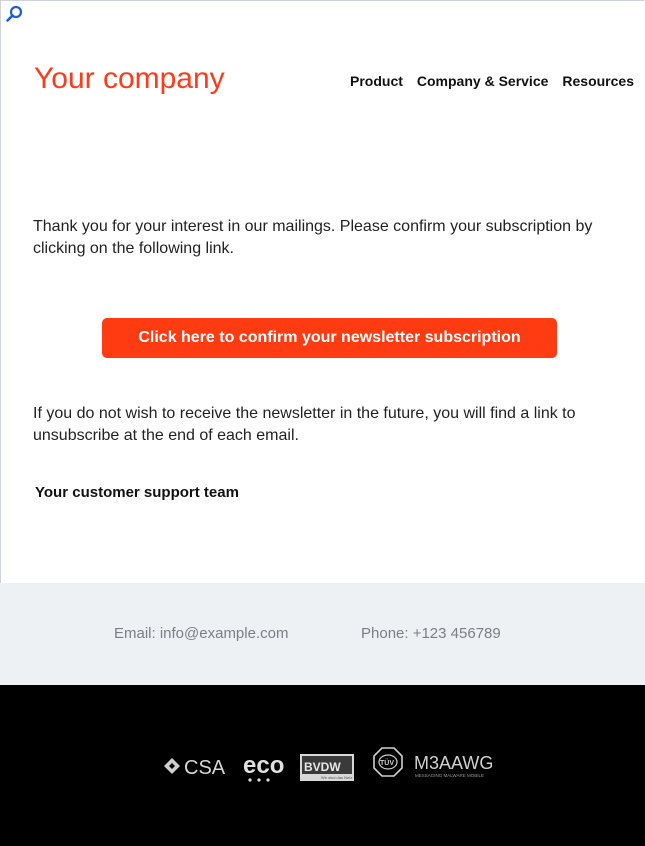 Image resolution: width=645 pixels, height=846 pixels. What do you see at coordinates (431, 633) in the screenshot?
I see `contact-phone: Phone: +123 456789` at bounding box center [431, 633].